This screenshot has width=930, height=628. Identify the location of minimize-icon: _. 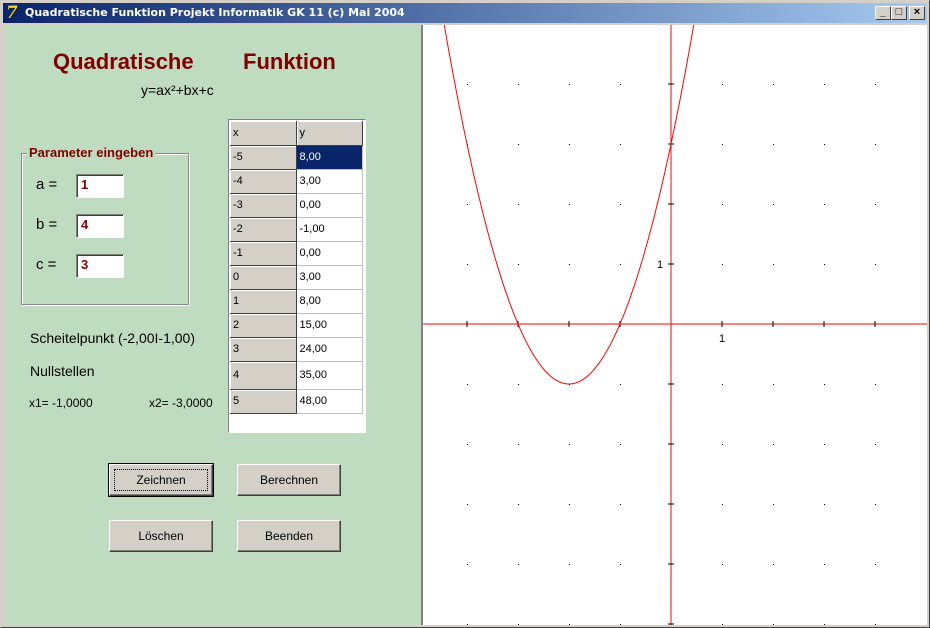
(883, 12).